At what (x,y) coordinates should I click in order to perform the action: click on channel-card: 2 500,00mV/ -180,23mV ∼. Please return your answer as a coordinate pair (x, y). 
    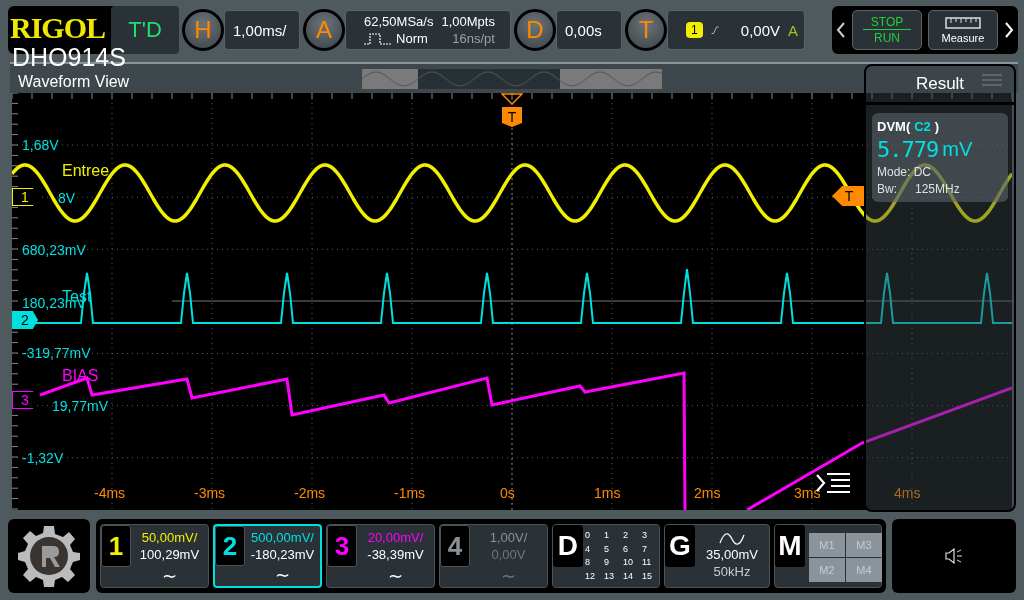
    Looking at the image, I should click on (267, 556).